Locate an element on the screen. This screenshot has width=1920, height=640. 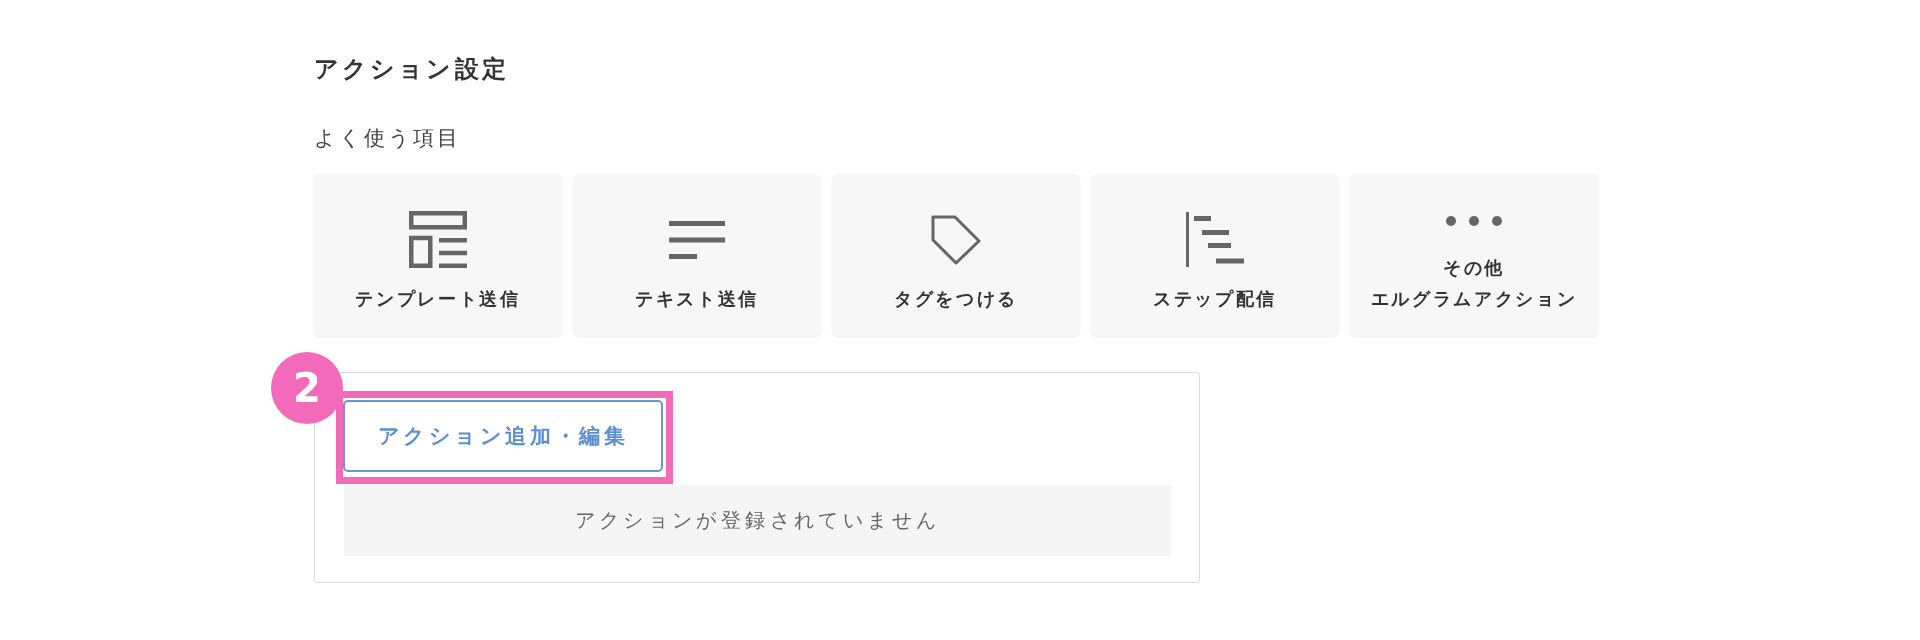
empty-notice: アクションが登録されていません is located at coordinates (757, 520).